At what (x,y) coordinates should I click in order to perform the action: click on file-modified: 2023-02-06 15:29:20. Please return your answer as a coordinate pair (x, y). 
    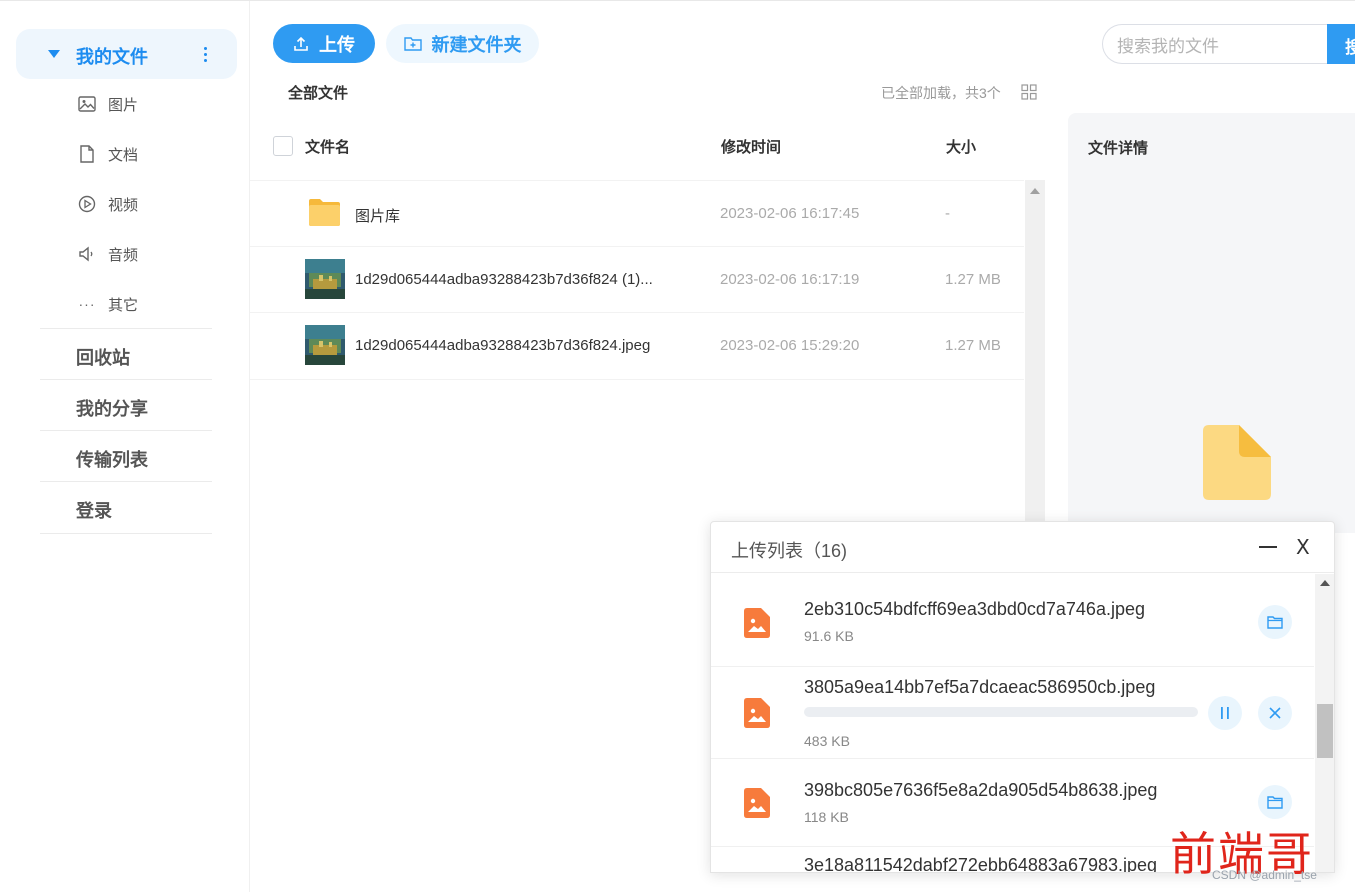
    Looking at the image, I should click on (790, 345).